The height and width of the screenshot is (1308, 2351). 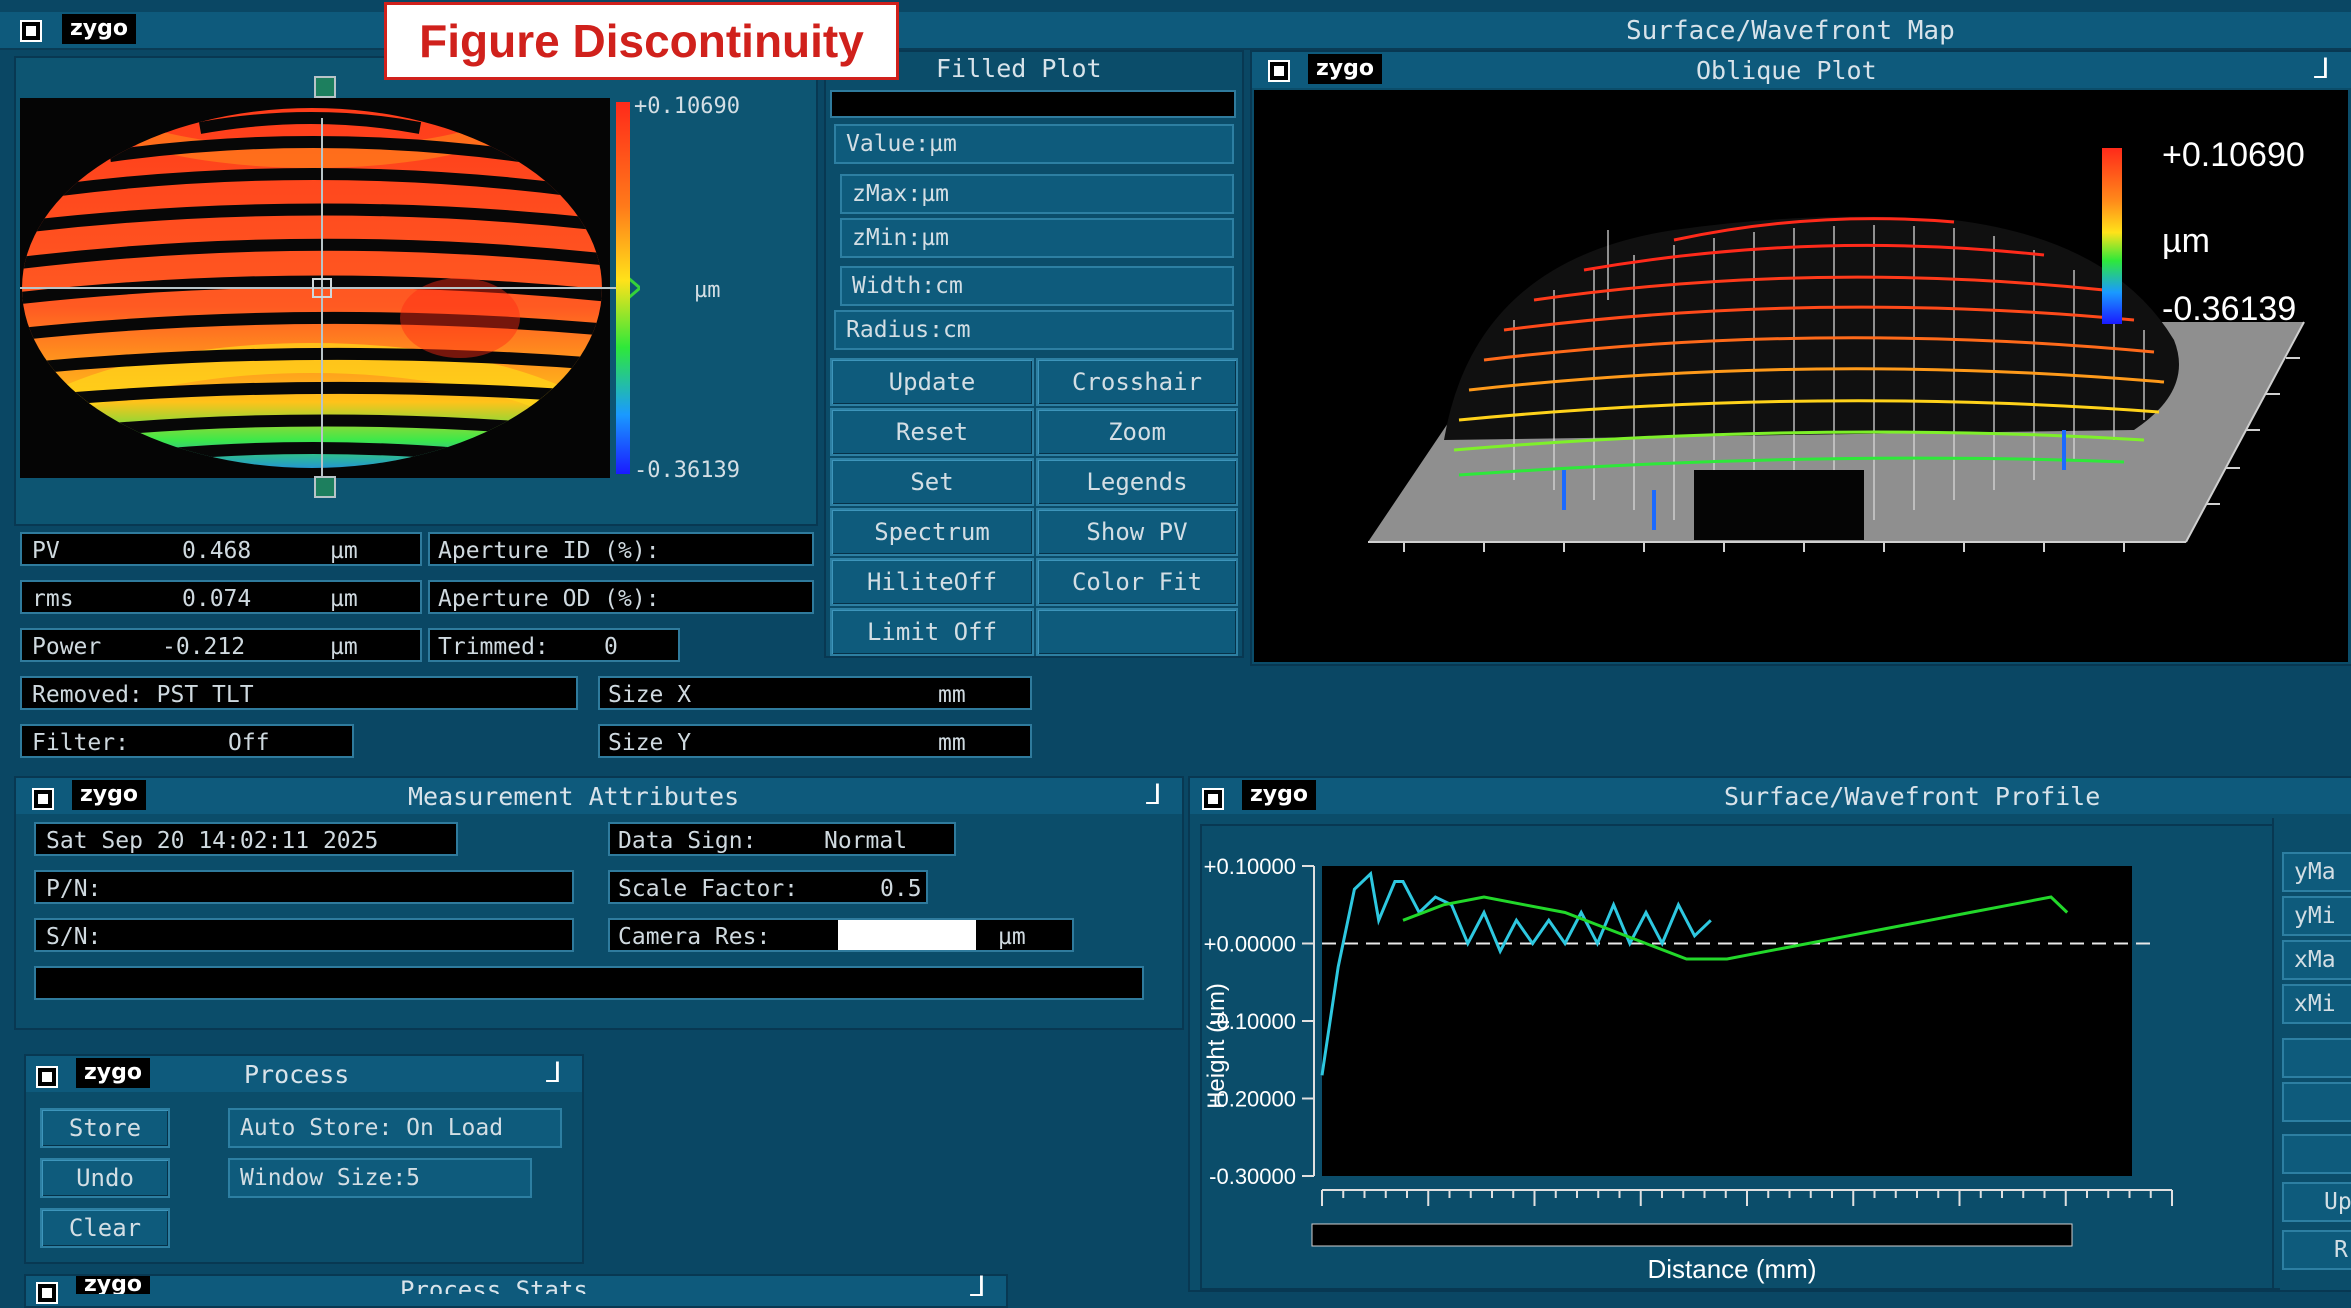 What do you see at coordinates (221, 549) in the screenshot?
I see `pv-field: PV 0.468 µm` at bounding box center [221, 549].